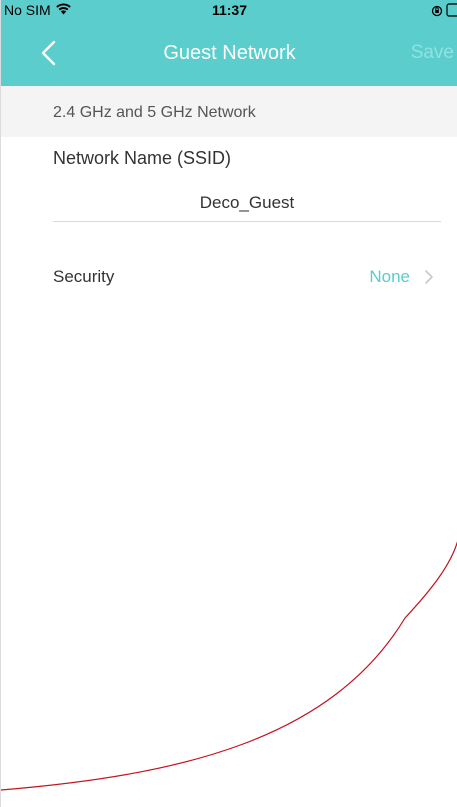 This screenshot has height=807, width=457. I want to click on security-row: Security None, so click(229, 278).